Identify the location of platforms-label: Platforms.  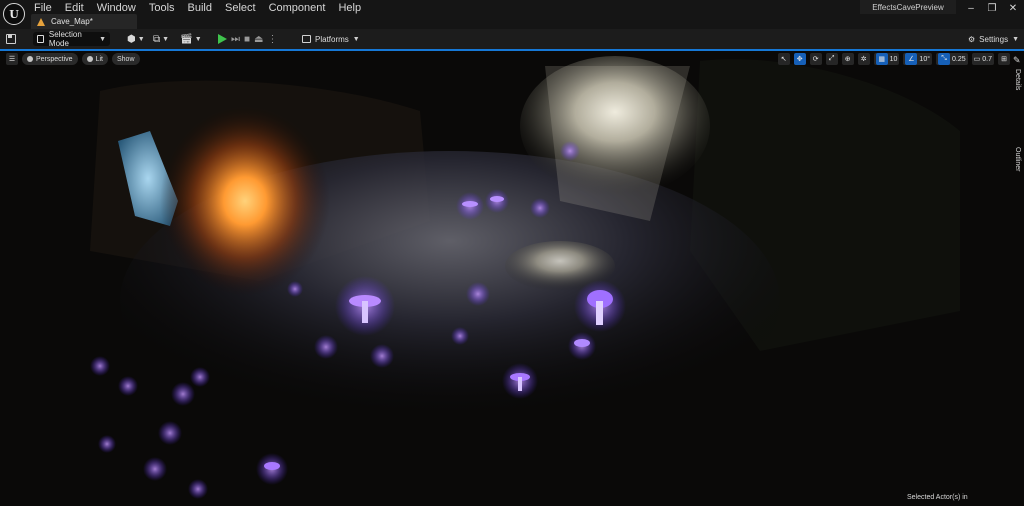
(332, 39).